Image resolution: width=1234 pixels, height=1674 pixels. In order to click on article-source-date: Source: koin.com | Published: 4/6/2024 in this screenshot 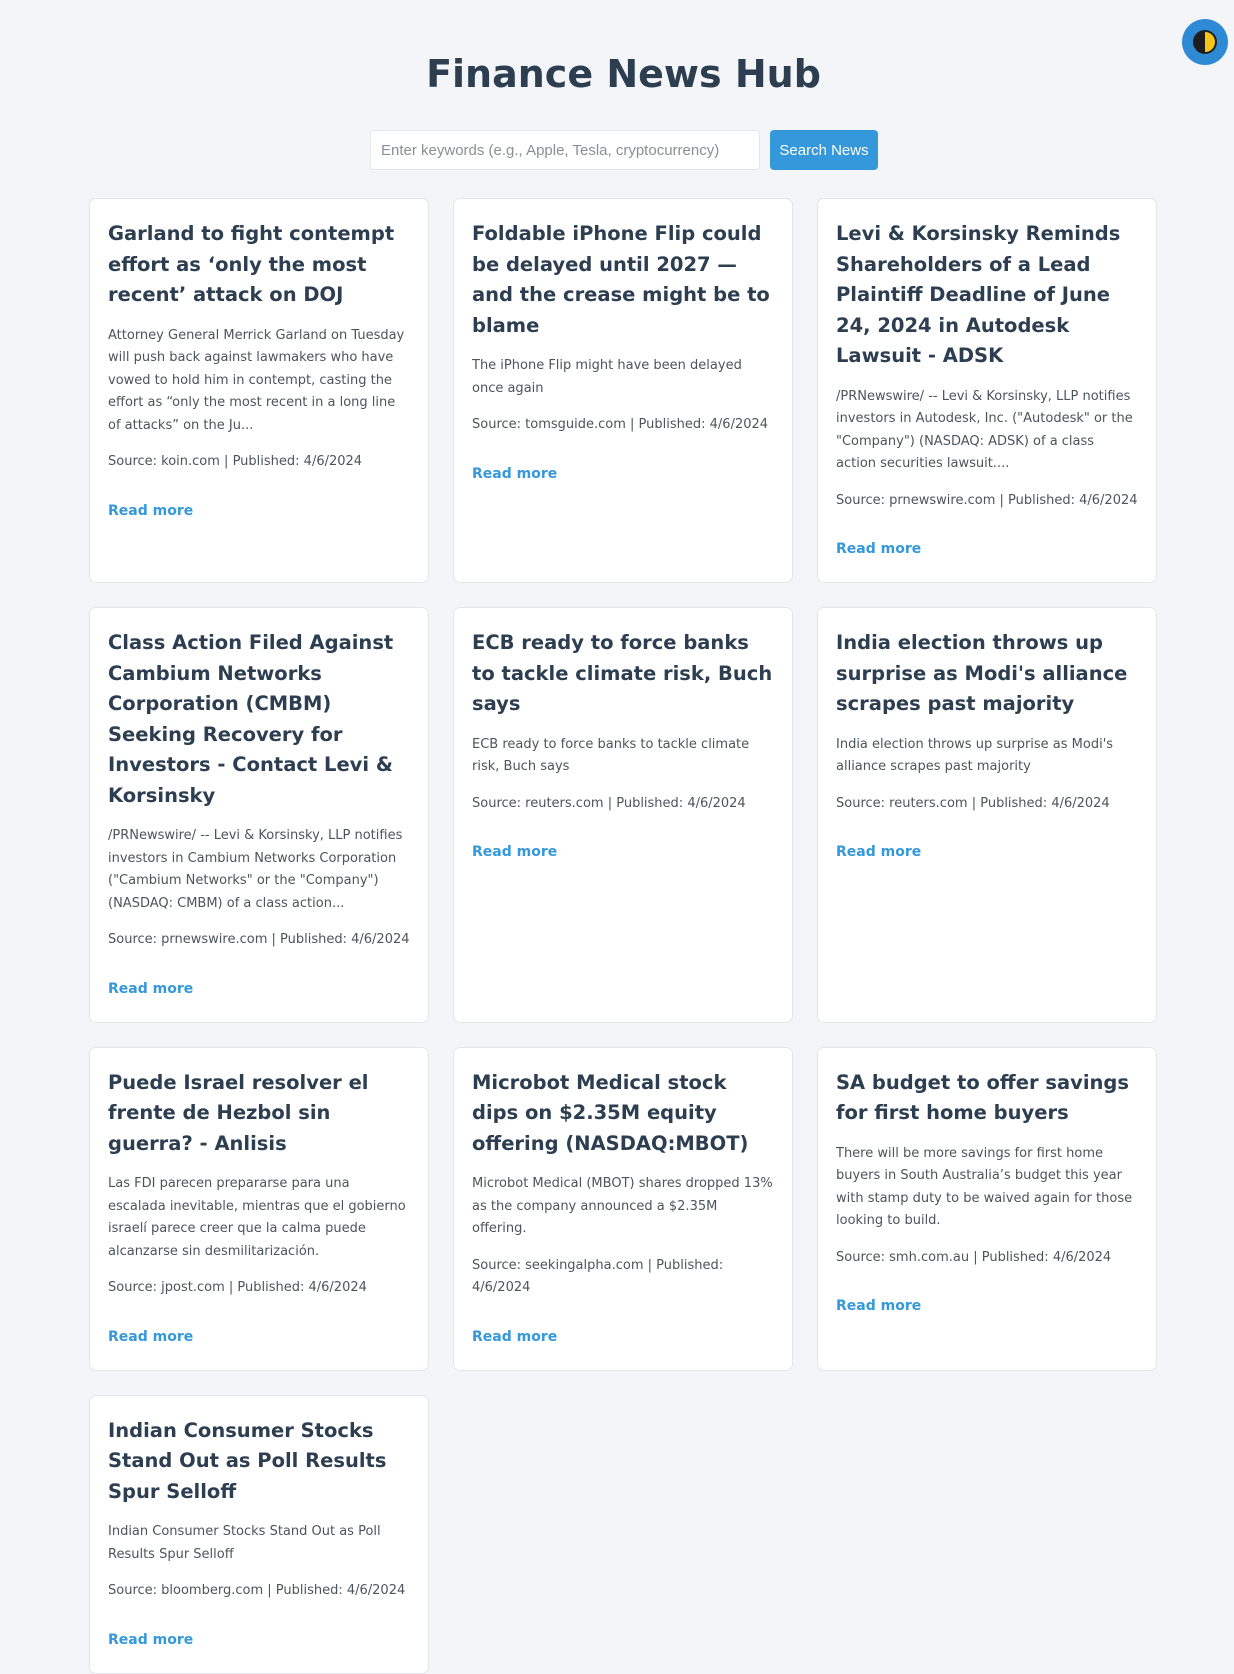, I will do `click(235, 461)`.